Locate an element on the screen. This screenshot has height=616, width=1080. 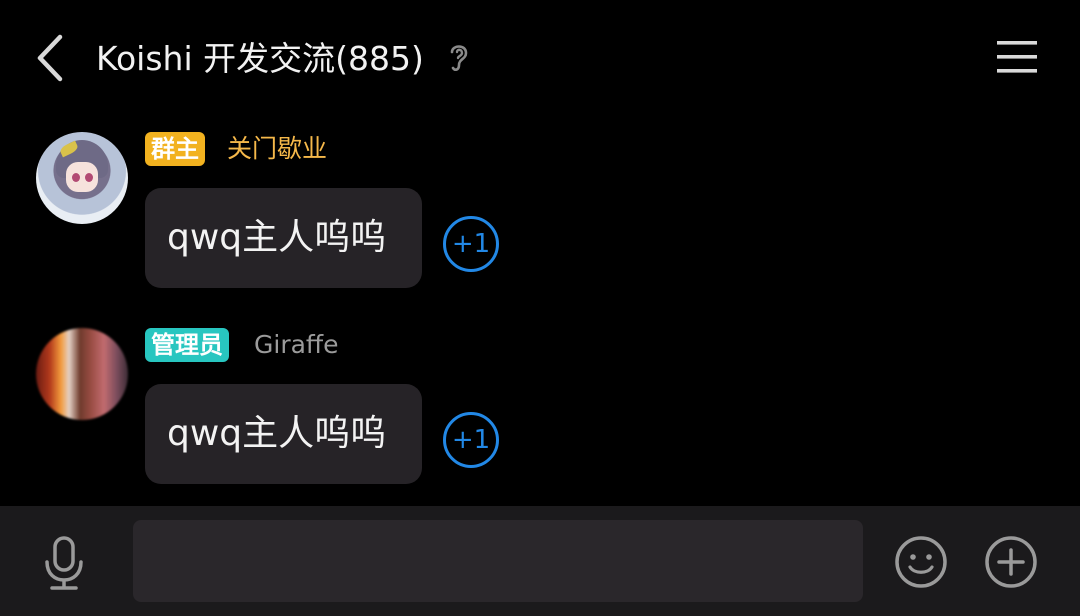
message-input is located at coordinates (498, 561).